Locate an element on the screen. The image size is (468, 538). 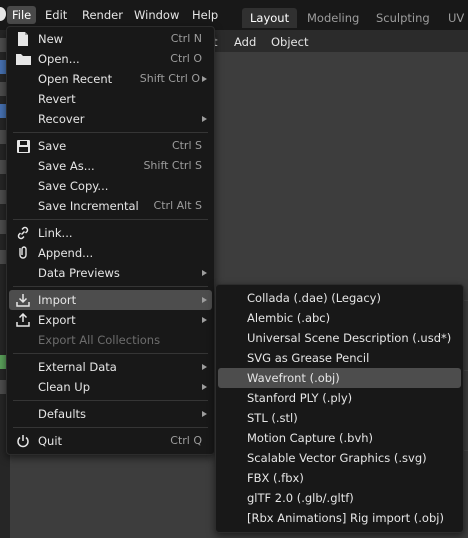
menu-item-new: New Ctrl N is located at coordinates (110, 39).